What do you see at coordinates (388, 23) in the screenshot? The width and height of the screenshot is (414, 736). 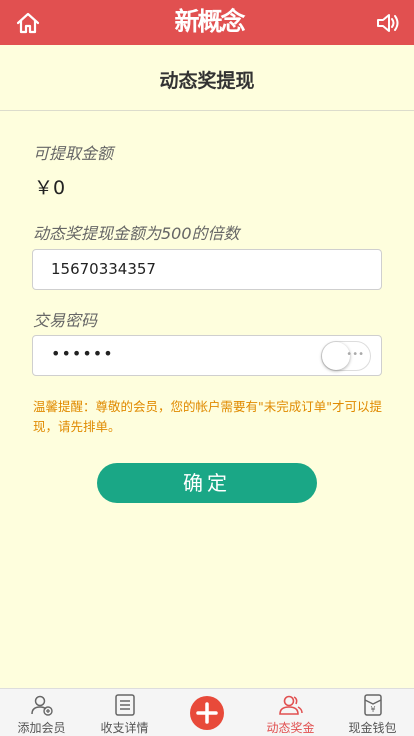 I see `speaker-icon` at bounding box center [388, 23].